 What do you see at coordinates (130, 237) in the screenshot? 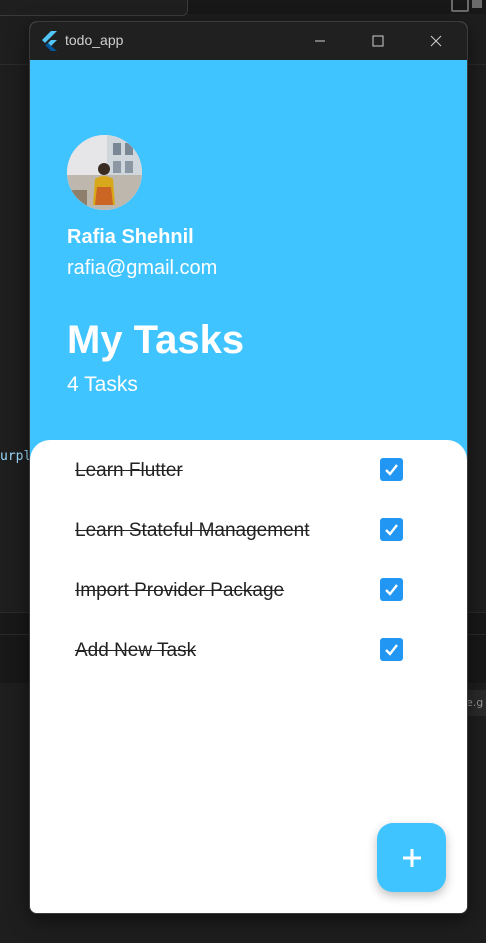
I see `user-name: Rafia Shehnil` at bounding box center [130, 237].